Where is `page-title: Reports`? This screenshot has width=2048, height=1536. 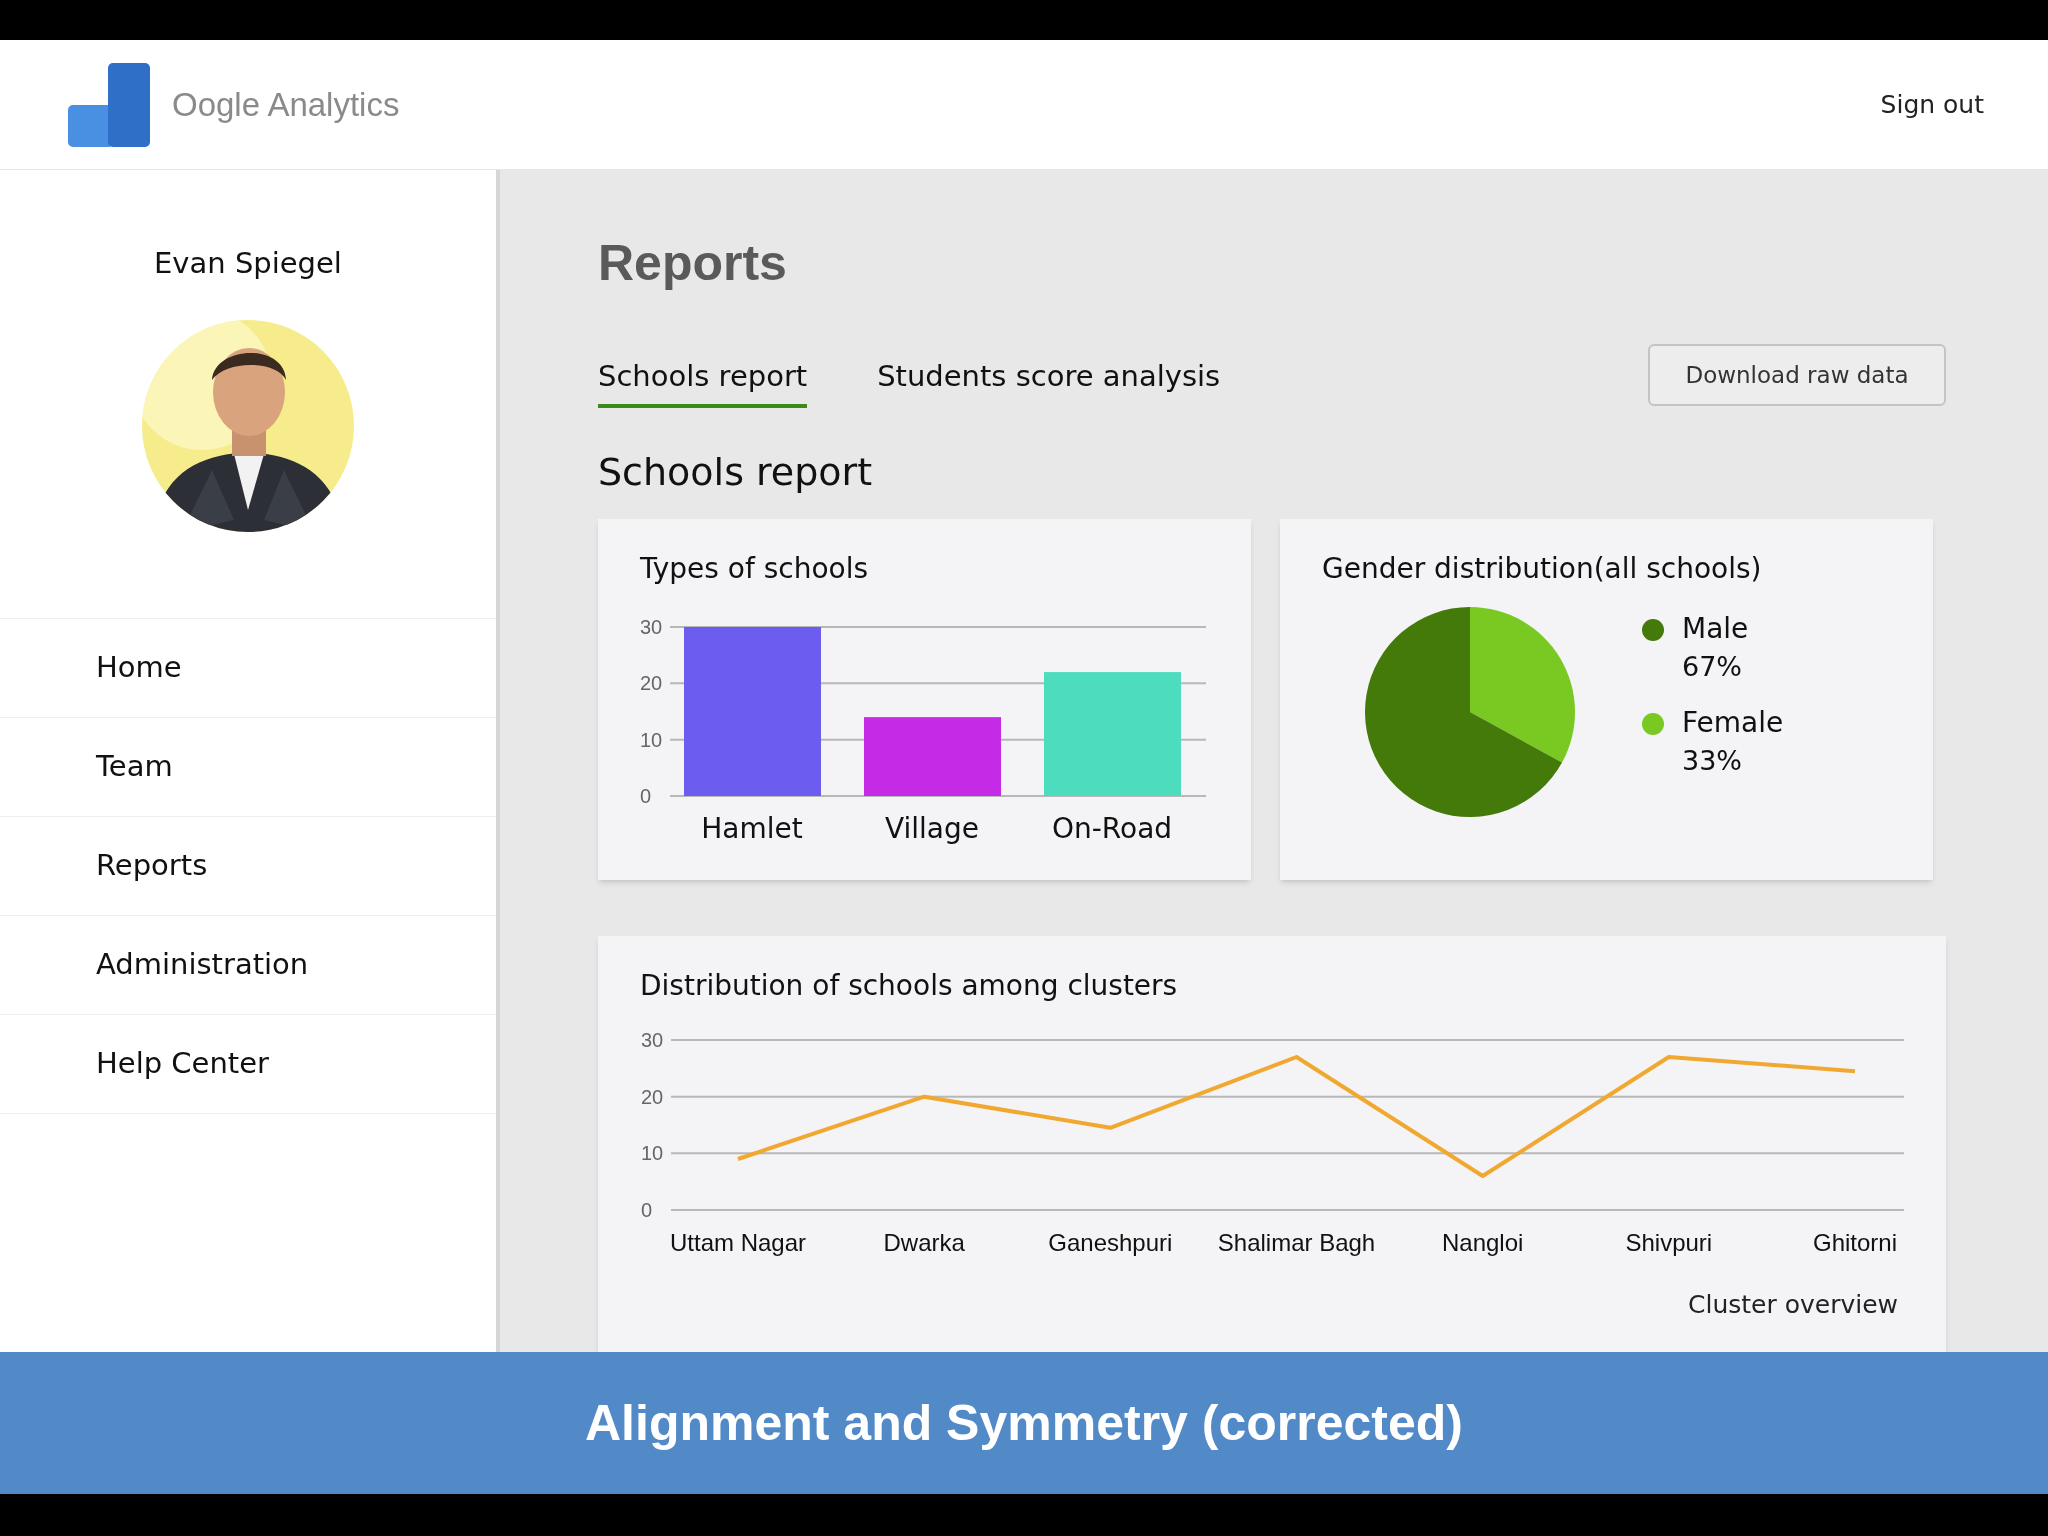
page-title: Reports is located at coordinates (693, 263).